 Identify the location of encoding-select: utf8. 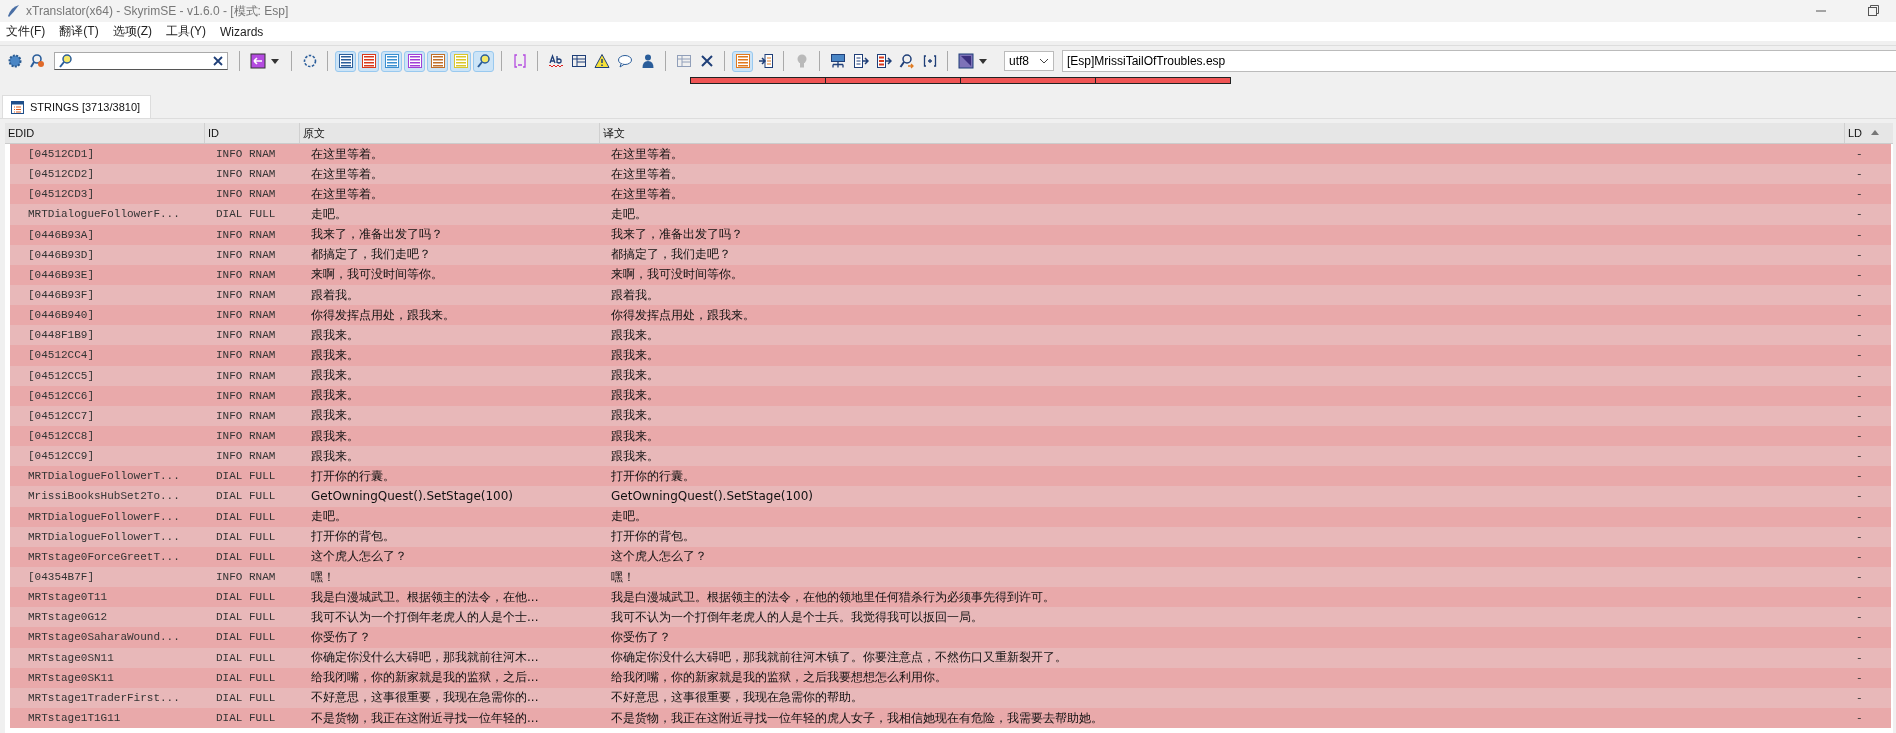
(1029, 61).